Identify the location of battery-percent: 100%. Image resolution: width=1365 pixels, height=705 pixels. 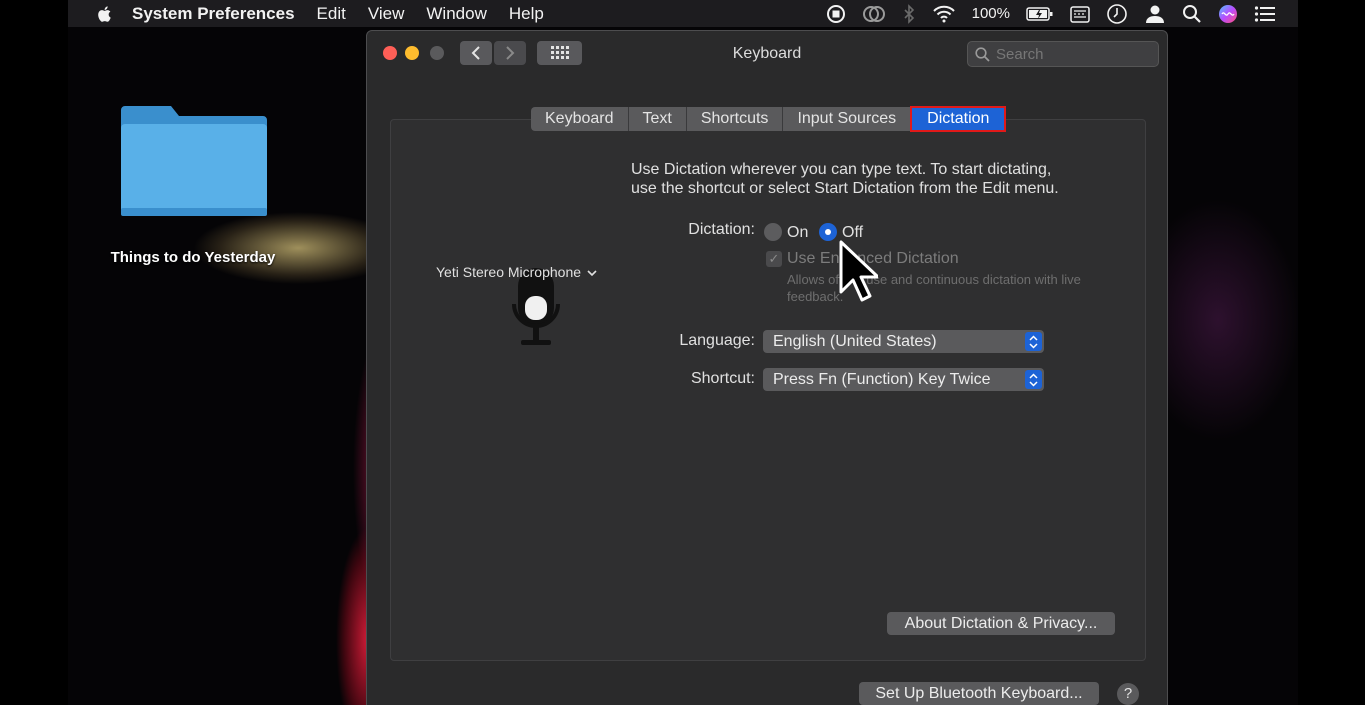
(991, 13).